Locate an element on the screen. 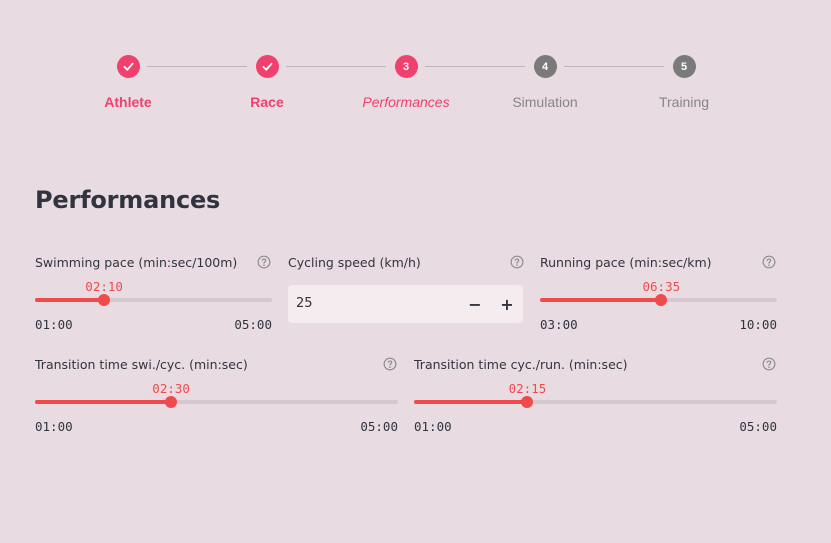 The image size is (831, 543). step-label: Athlete is located at coordinates (128, 102).